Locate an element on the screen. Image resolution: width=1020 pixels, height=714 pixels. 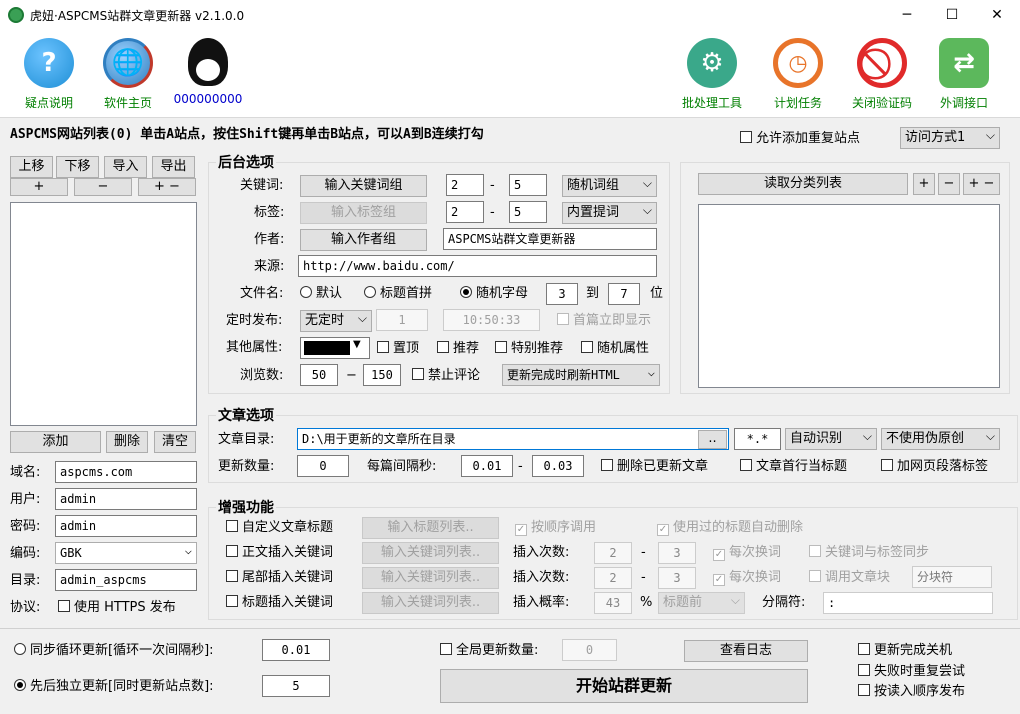
sequential-update-input: 5 is located at coordinates (296, 686).